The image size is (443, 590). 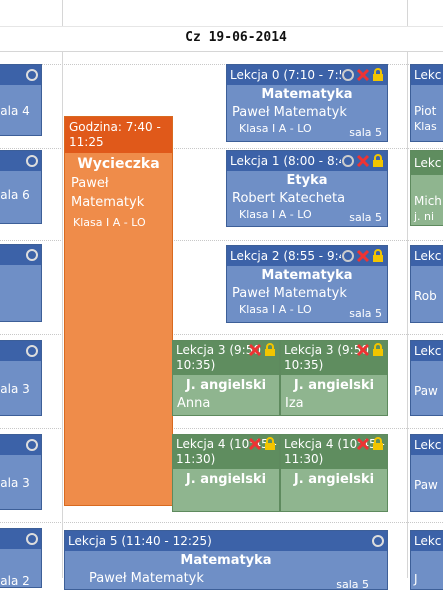 What do you see at coordinates (416, 579) in the screenshot?
I see `teacher-label: J` at bounding box center [416, 579].